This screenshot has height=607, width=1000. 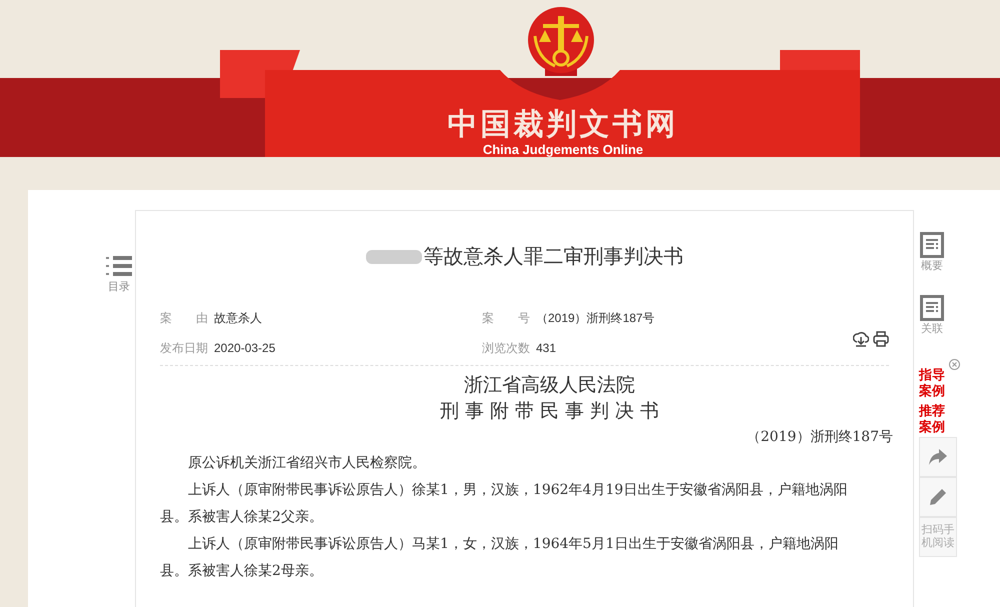 I want to click on meta-label: 浏览次数, so click(x=506, y=348).